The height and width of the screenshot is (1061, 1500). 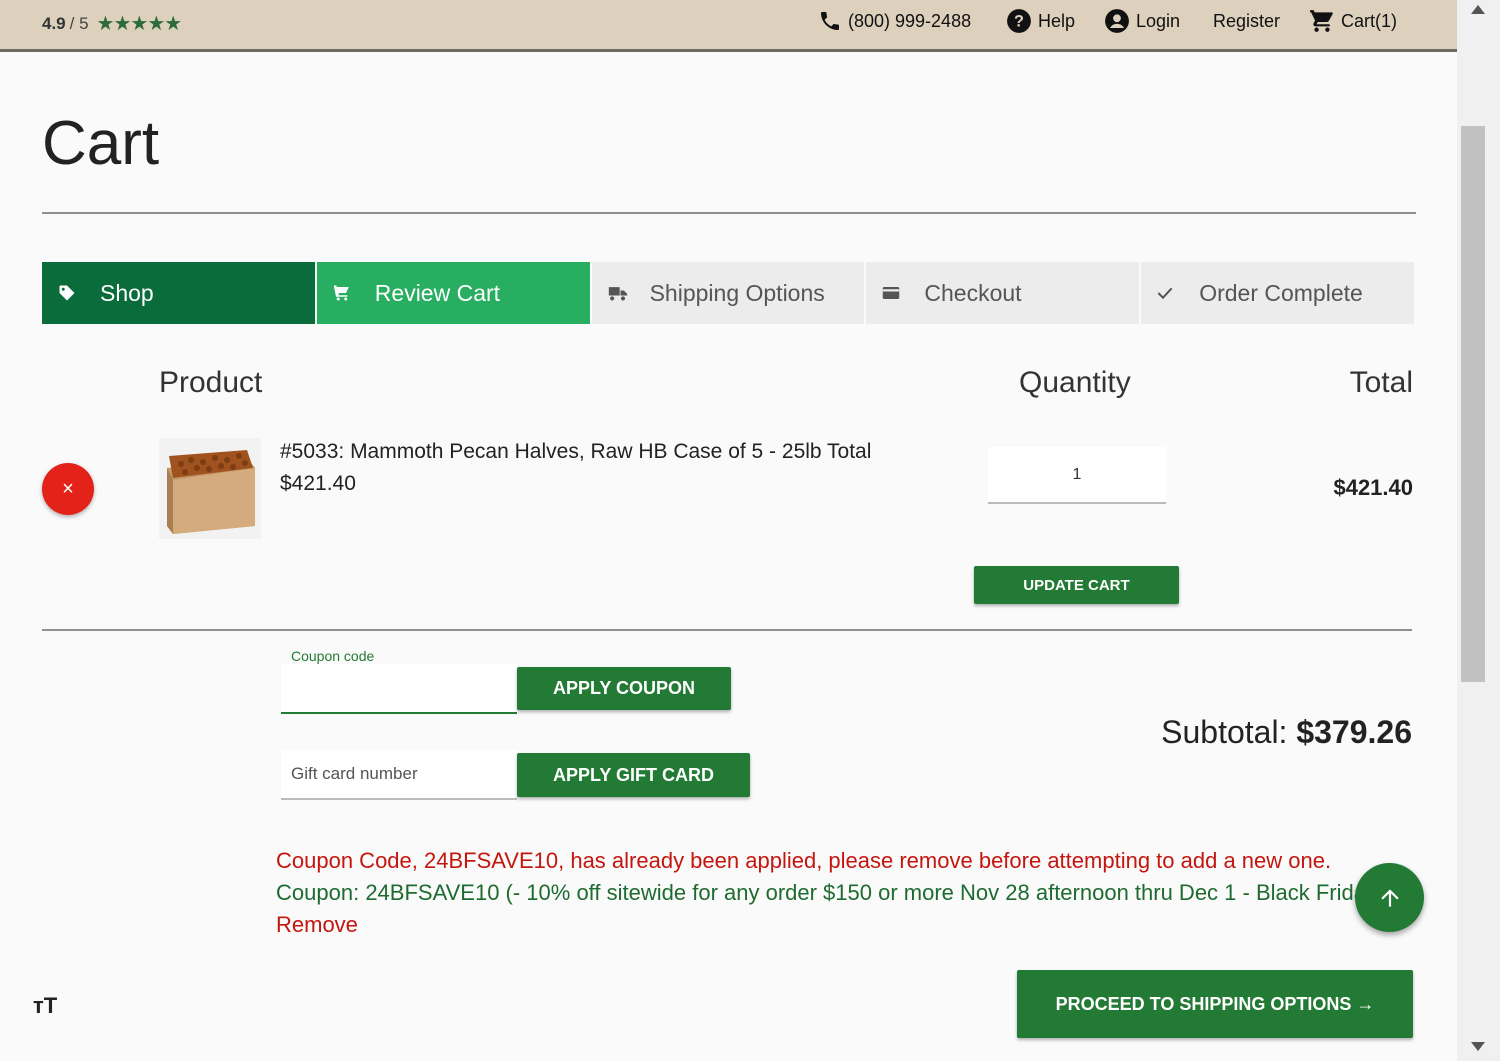 I want to click on scroll-up-arrow-icon, so click(x=1478, y=9).